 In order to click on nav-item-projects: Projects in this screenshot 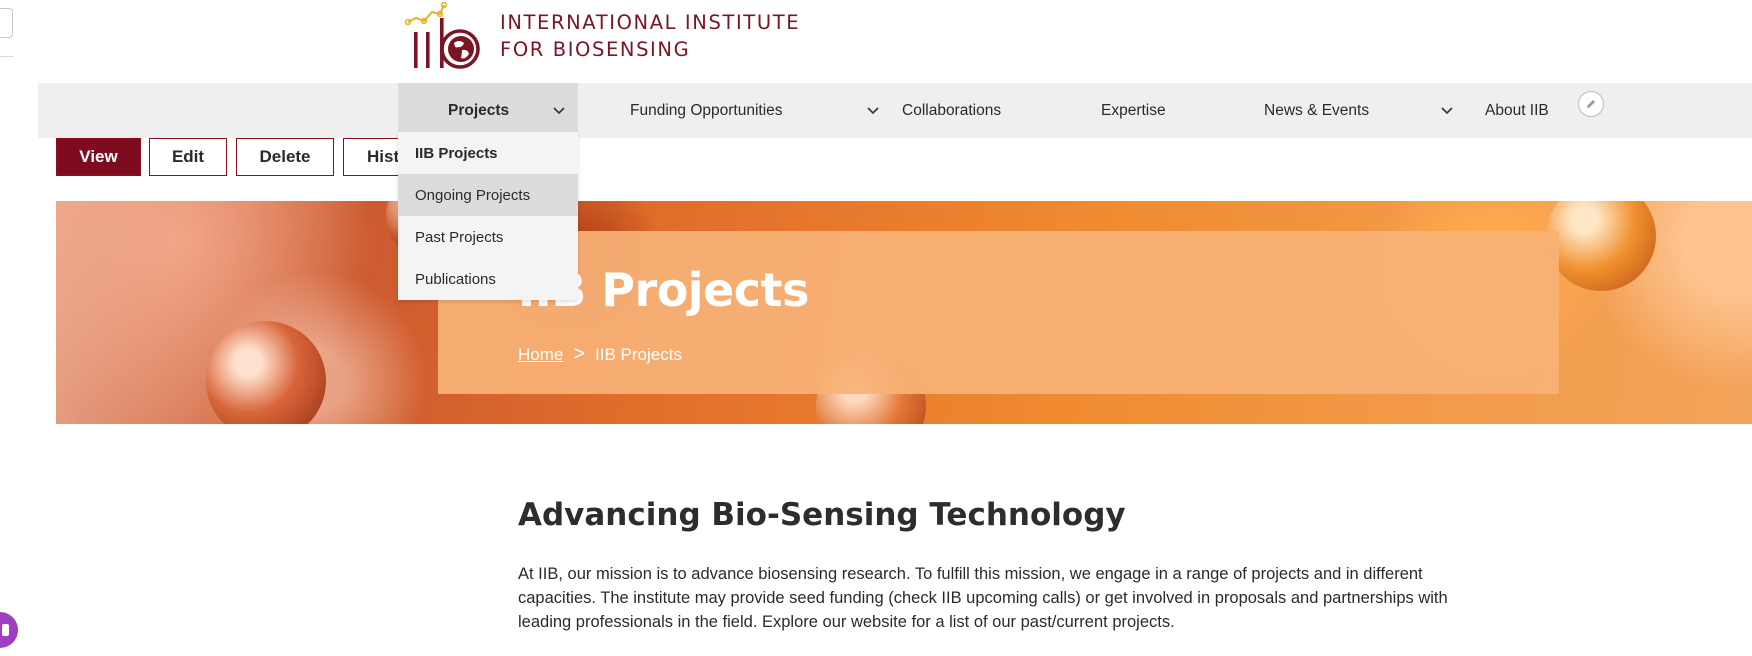, I will do `click(488, 110)`.